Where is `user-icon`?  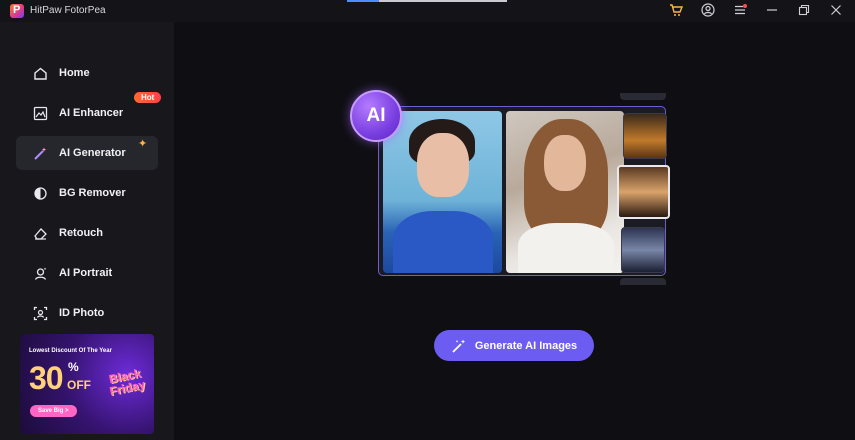
user-icon is located at coordinates (708, 11).